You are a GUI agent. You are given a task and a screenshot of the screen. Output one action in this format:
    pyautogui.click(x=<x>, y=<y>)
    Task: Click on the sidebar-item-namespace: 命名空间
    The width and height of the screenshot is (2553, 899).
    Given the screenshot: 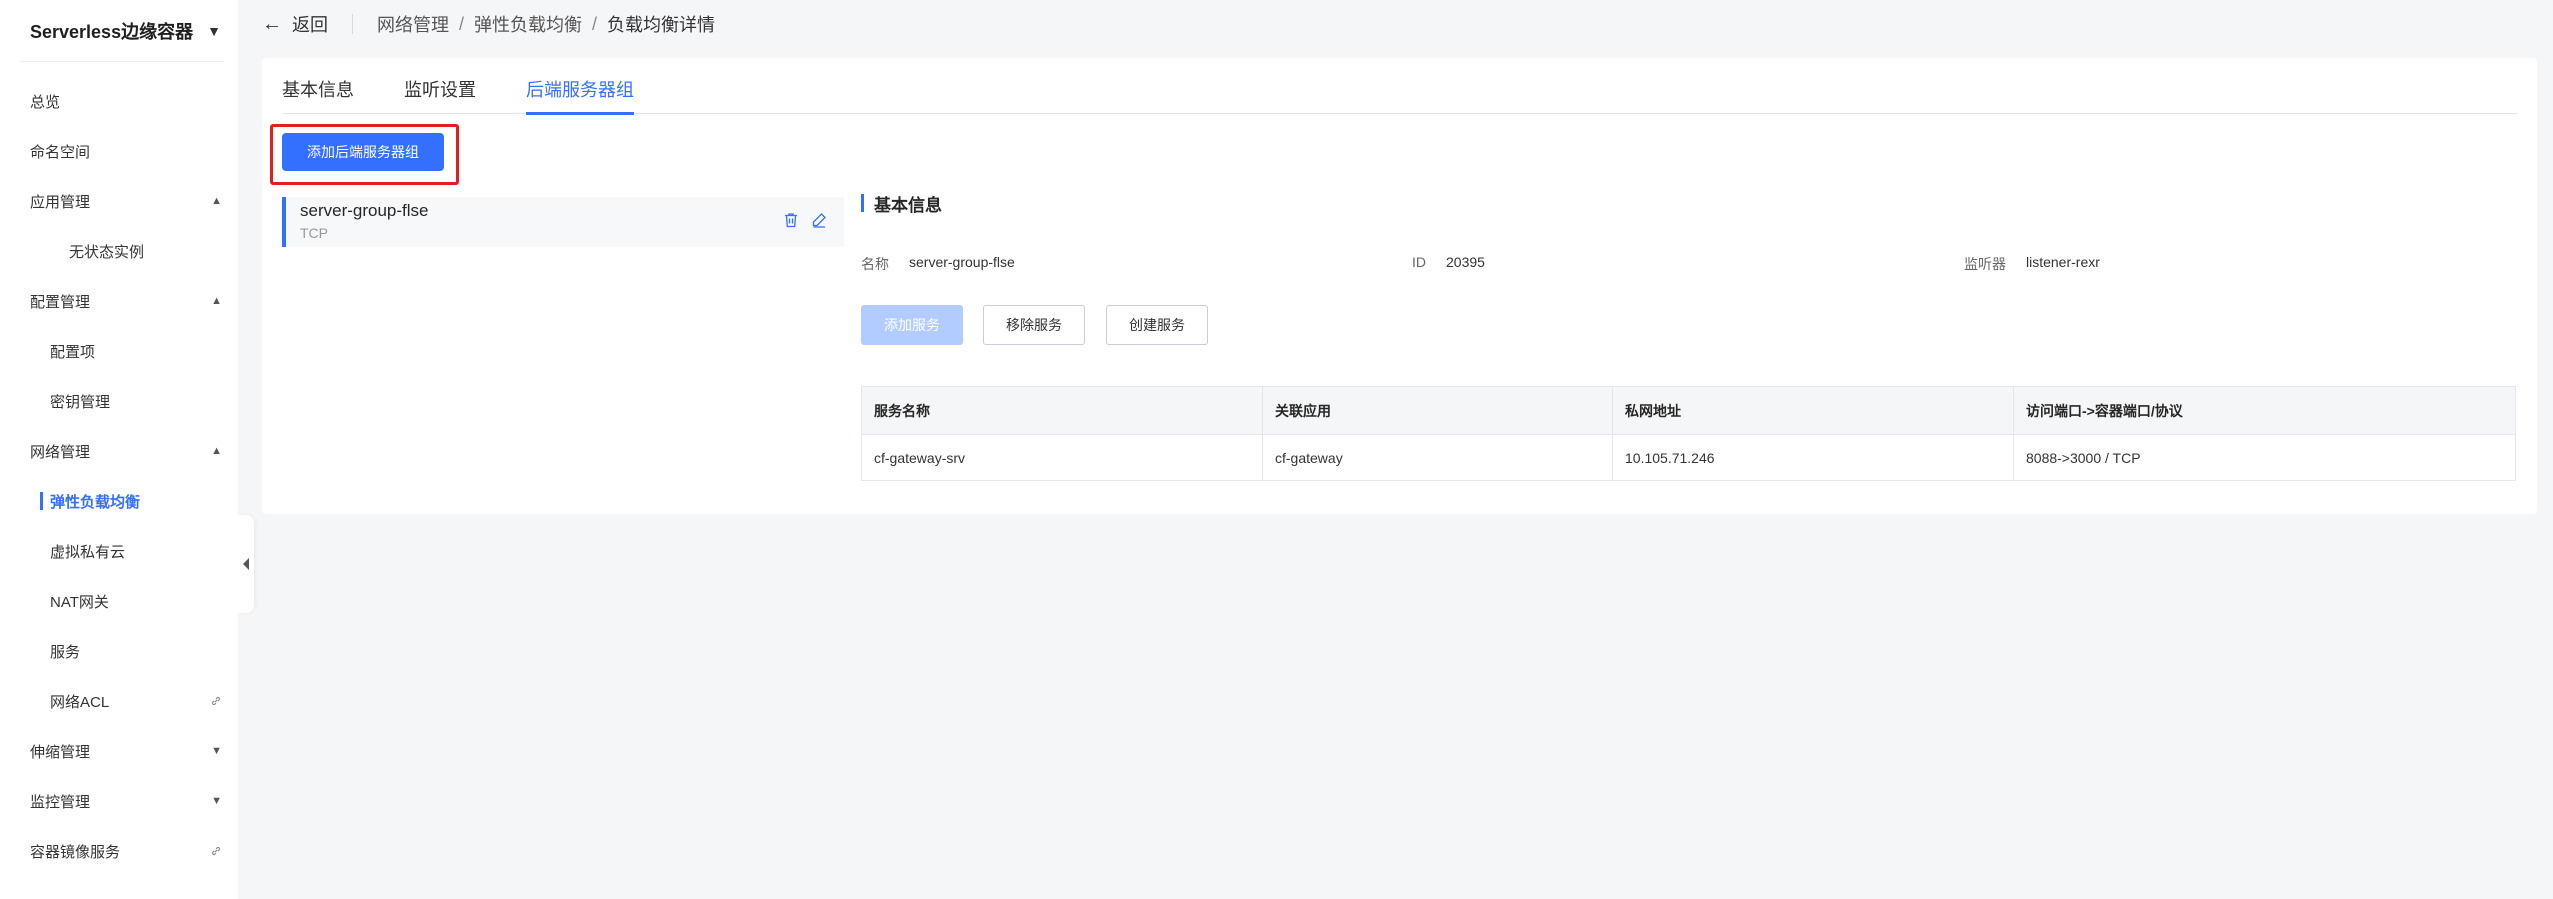 What is the action you would take?
    pyautogui.click(x=119, y=151)
    